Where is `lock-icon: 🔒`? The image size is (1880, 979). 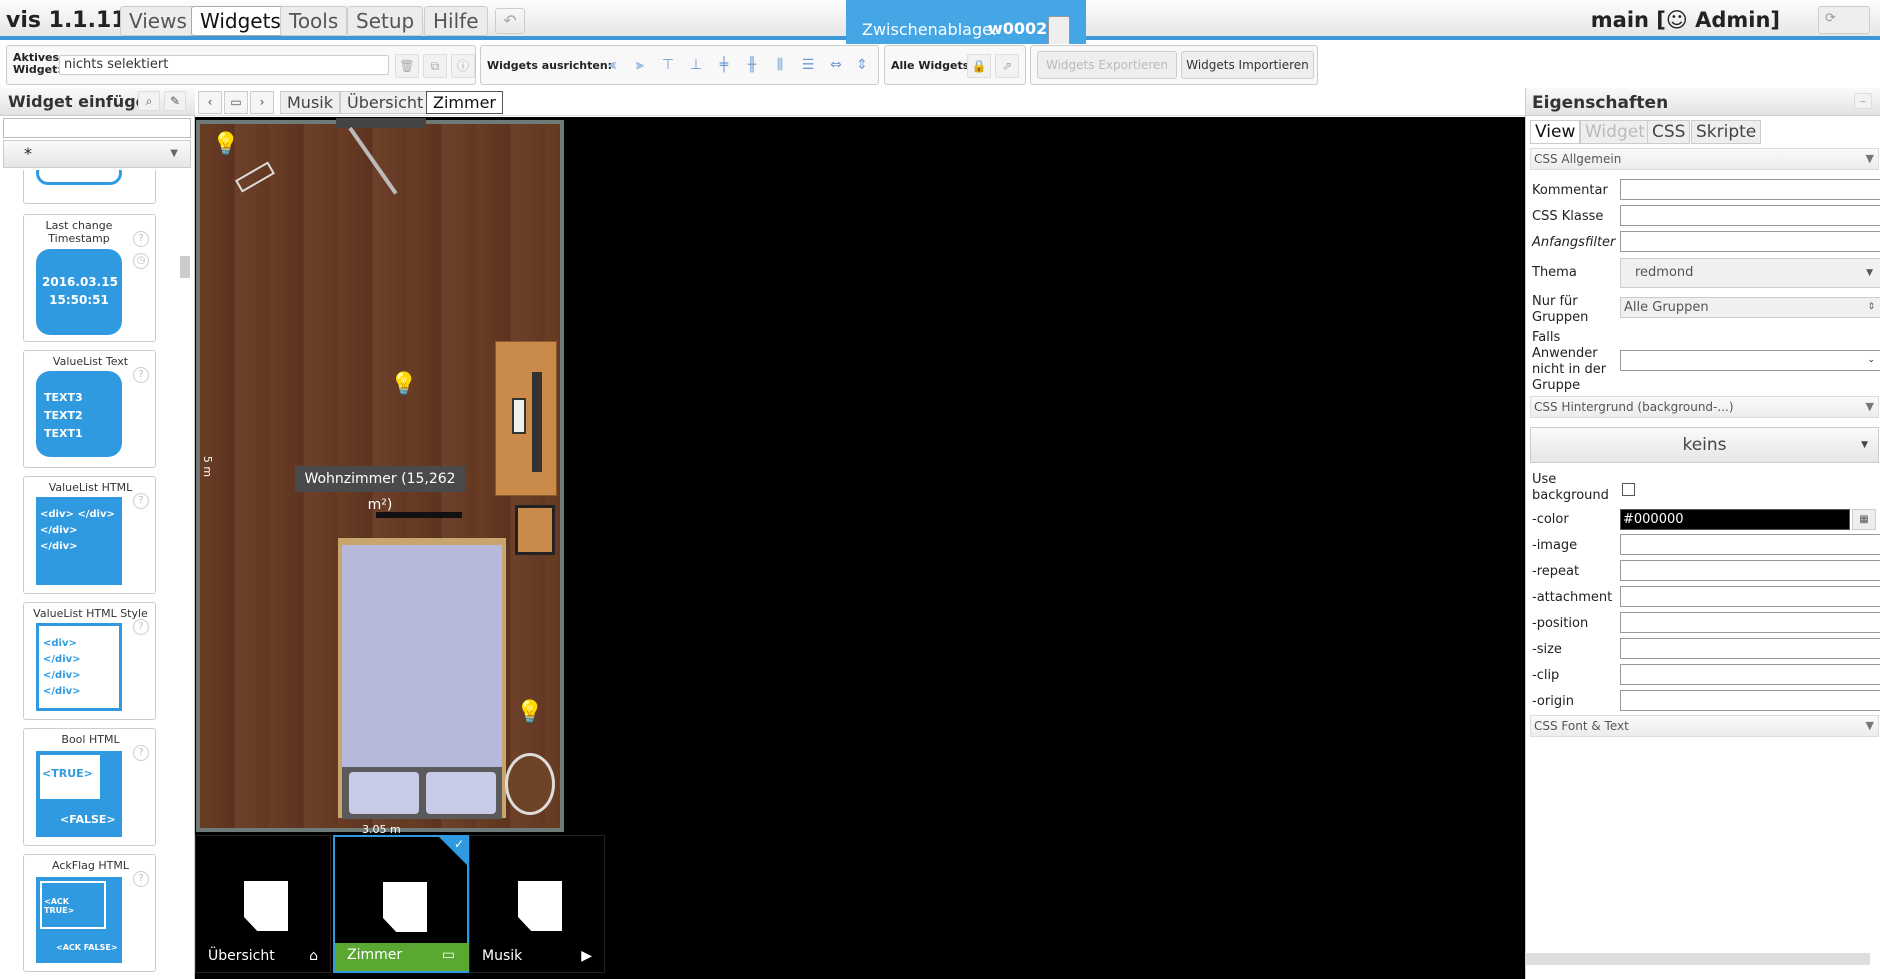
lock-icon: 🔒 is located at coordinates (979, 66).